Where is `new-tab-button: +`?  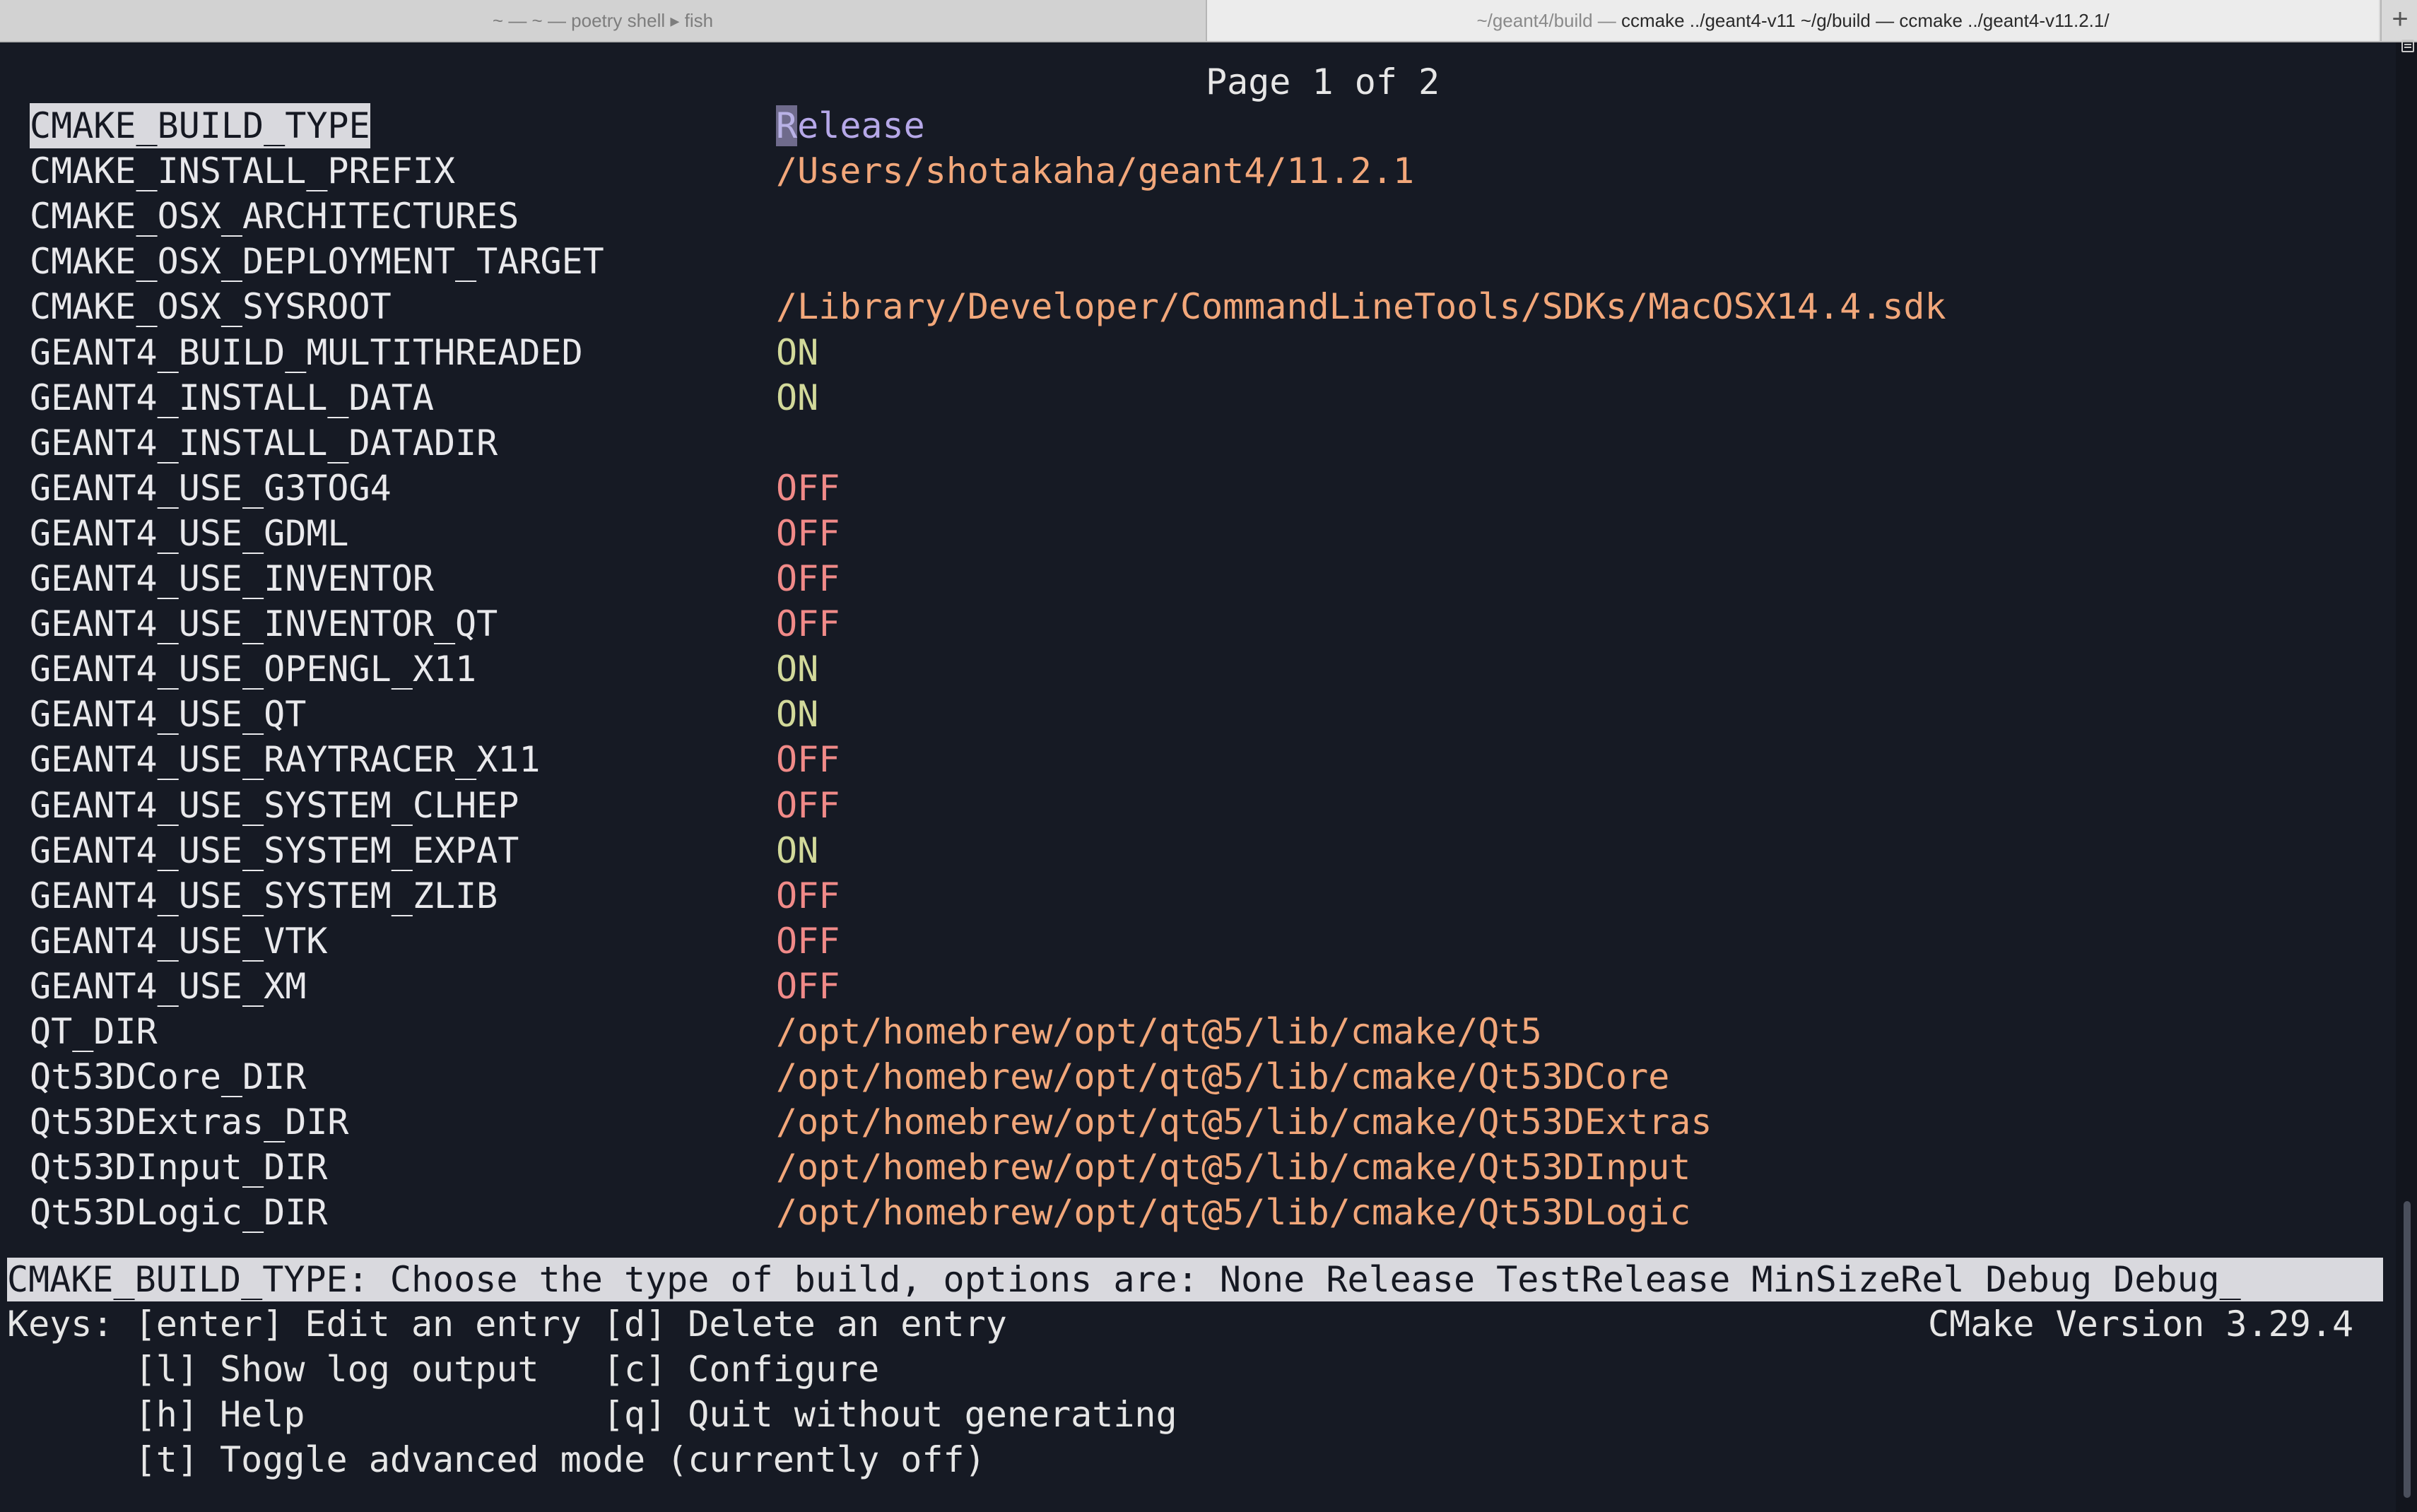
new-tab-button: + is located at coordinates (2398, 21).